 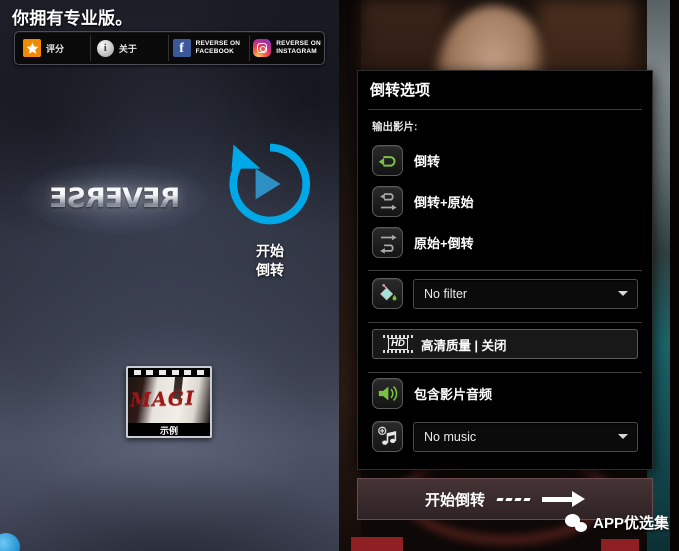 What do you see at coordinates (525, 436) in the screenshot?
I see `music-dropdown: No music` at bounding box center [525, 436].